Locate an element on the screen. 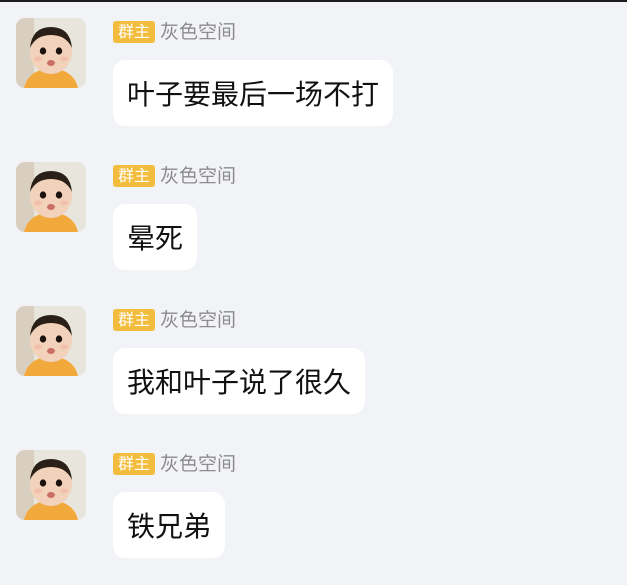 The width and height of the screenshot is (627, 585). message-bubble: 叶子要最后一场不打 is located at coordinates (253, 93).